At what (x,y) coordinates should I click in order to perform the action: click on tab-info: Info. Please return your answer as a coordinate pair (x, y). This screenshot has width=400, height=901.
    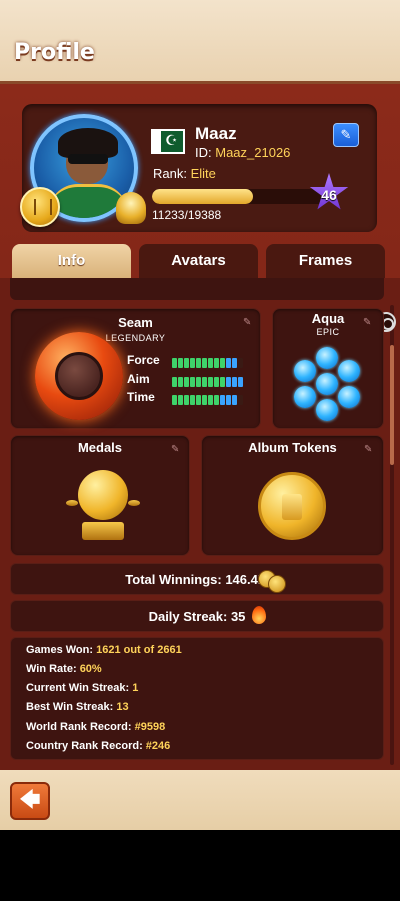
    Looking at the image, I should click on (71, 261).